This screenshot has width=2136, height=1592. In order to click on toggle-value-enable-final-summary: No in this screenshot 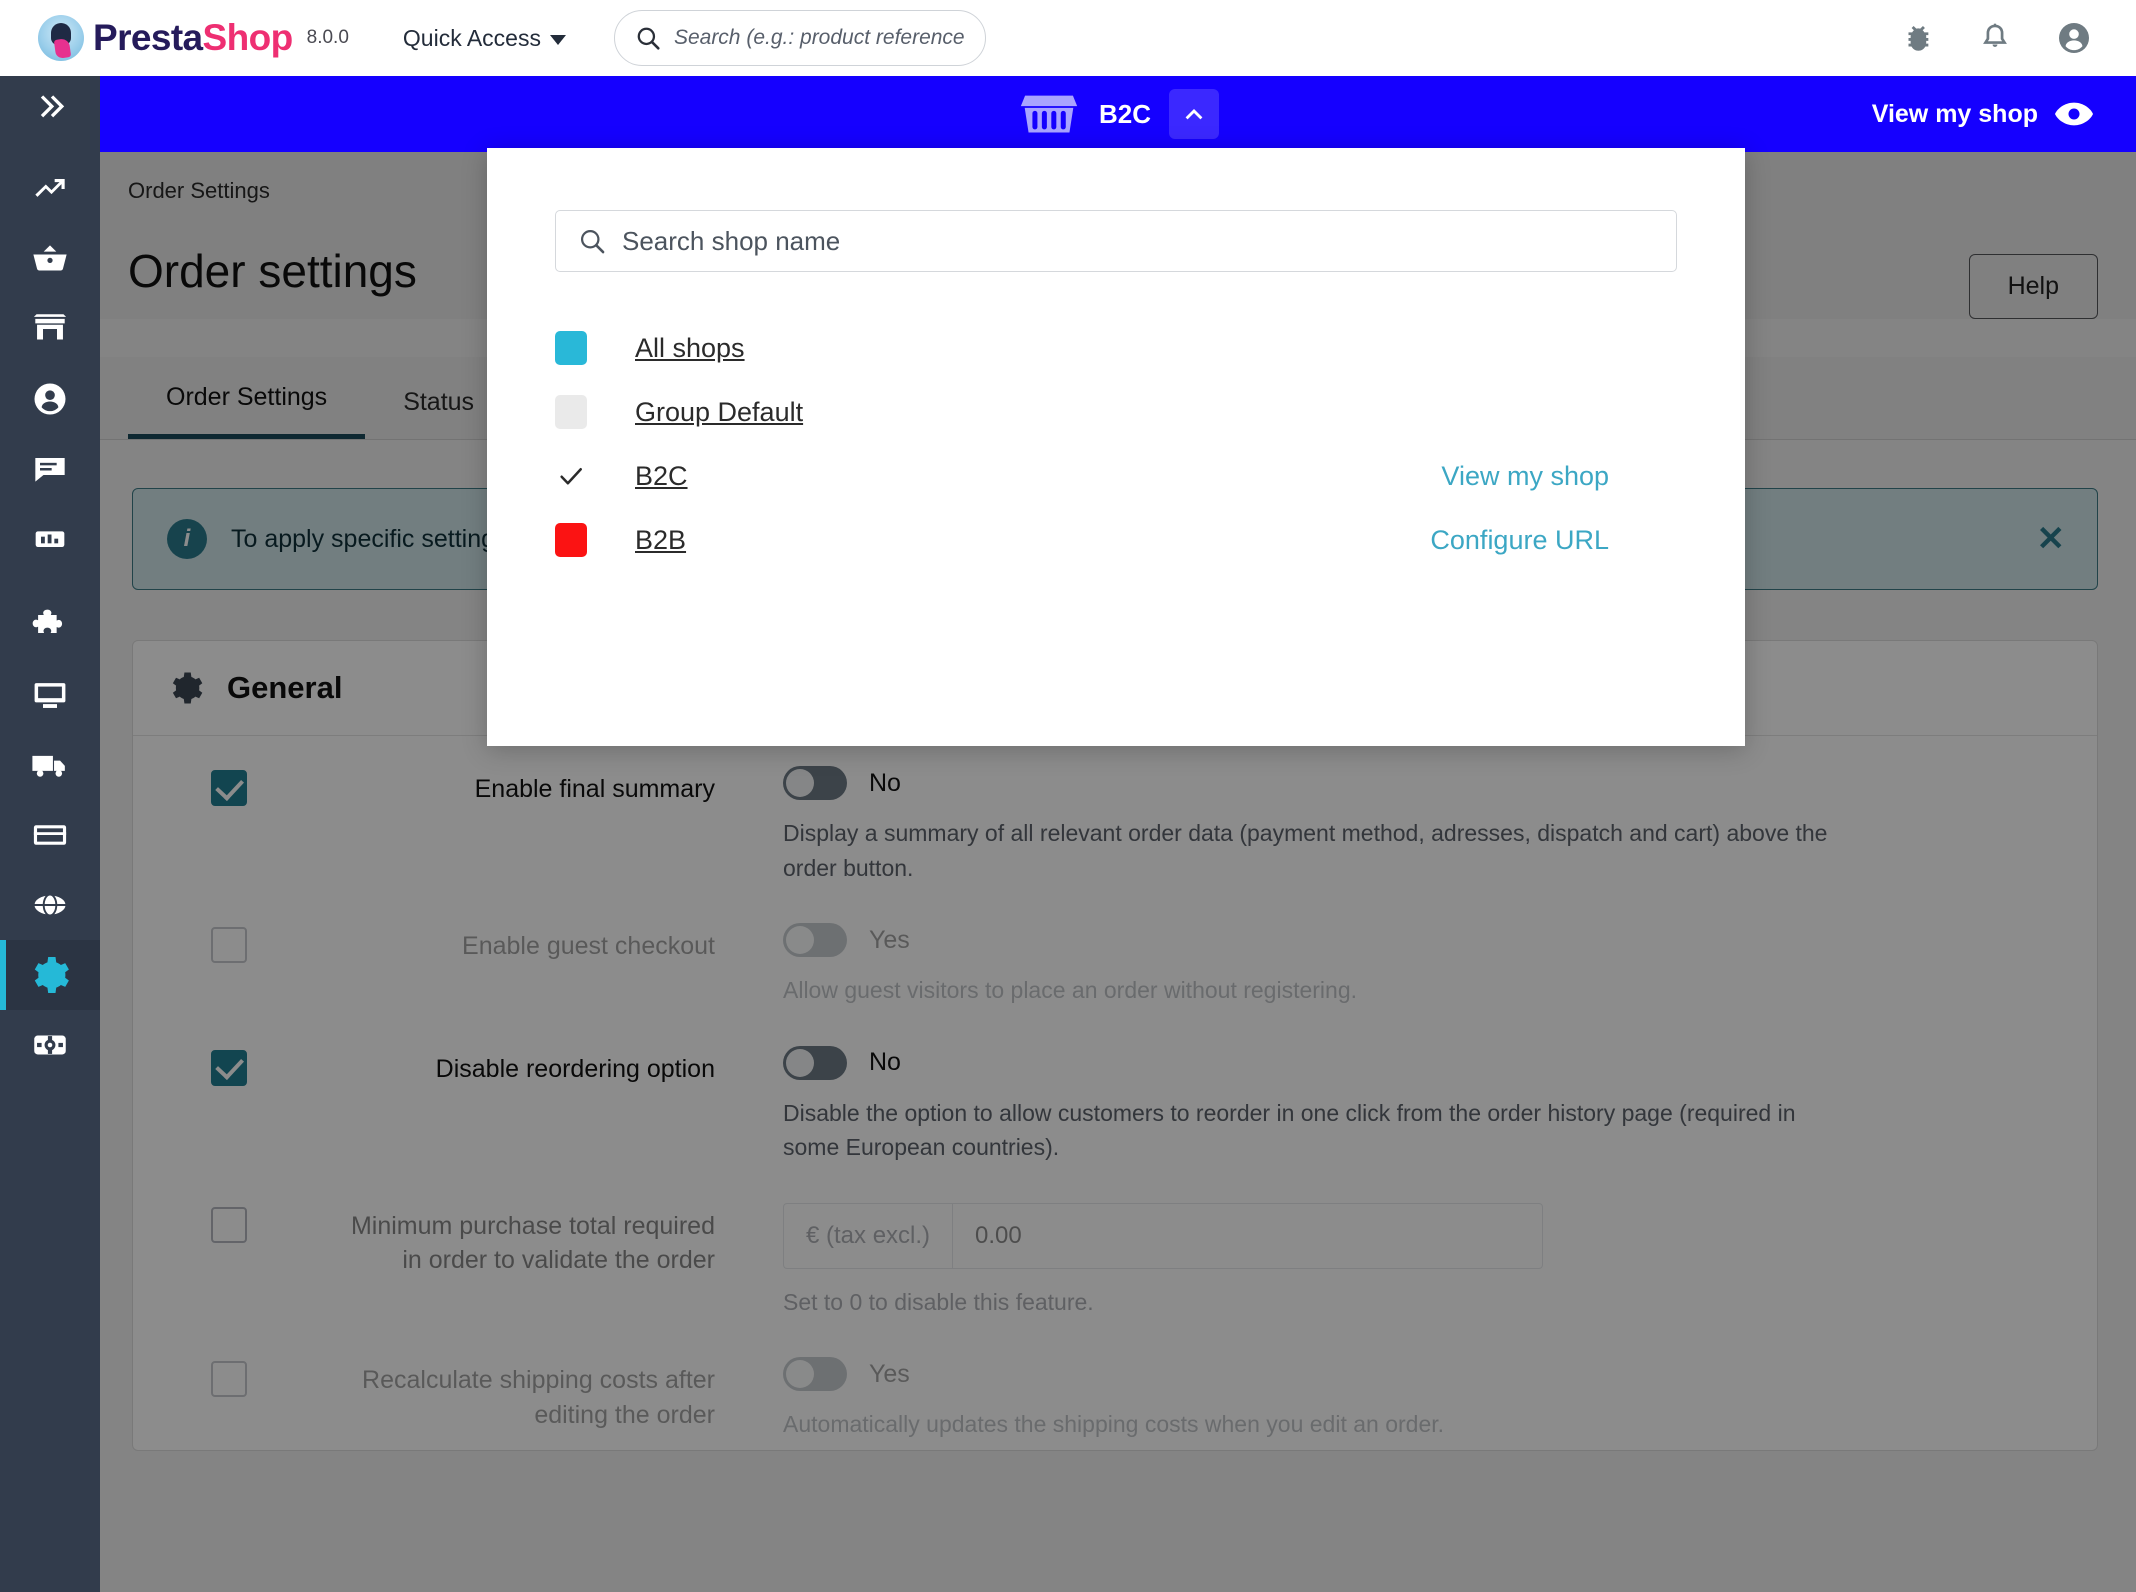, I will do `click(885, 782)`.